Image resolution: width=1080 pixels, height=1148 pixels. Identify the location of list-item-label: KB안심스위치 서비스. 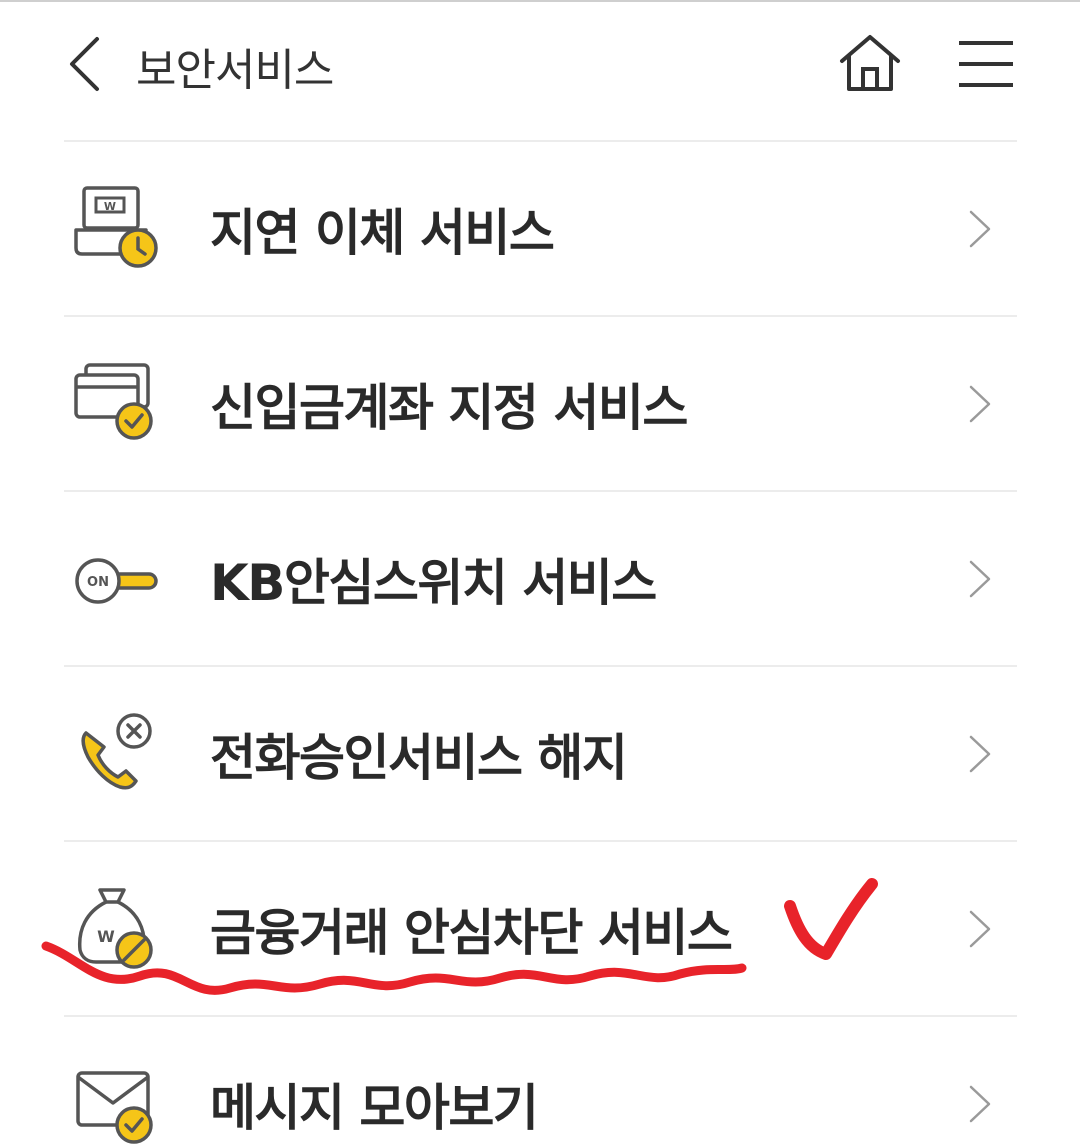
(433, 582).